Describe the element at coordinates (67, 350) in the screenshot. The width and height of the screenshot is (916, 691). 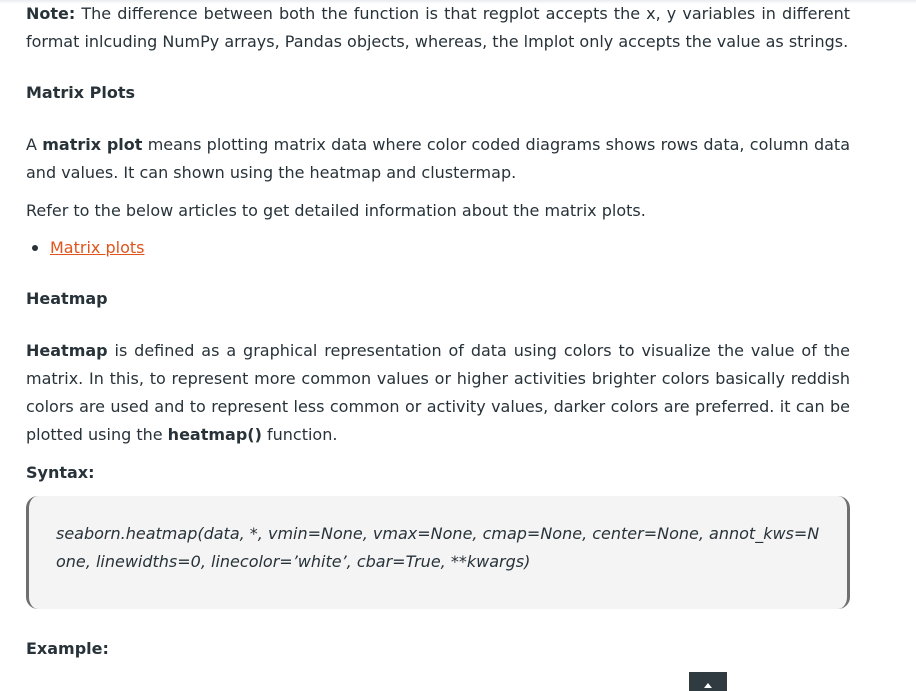
I see `heatmap-desc-bold: Heatmap` at that location.